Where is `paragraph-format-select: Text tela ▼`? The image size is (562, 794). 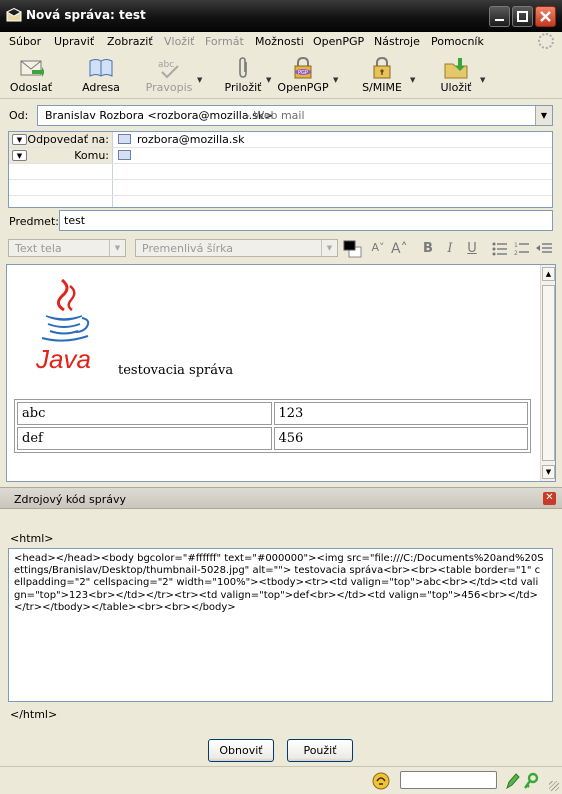 paragraph-format-select: Text tela ▼ is located at coordinates (67, 248).